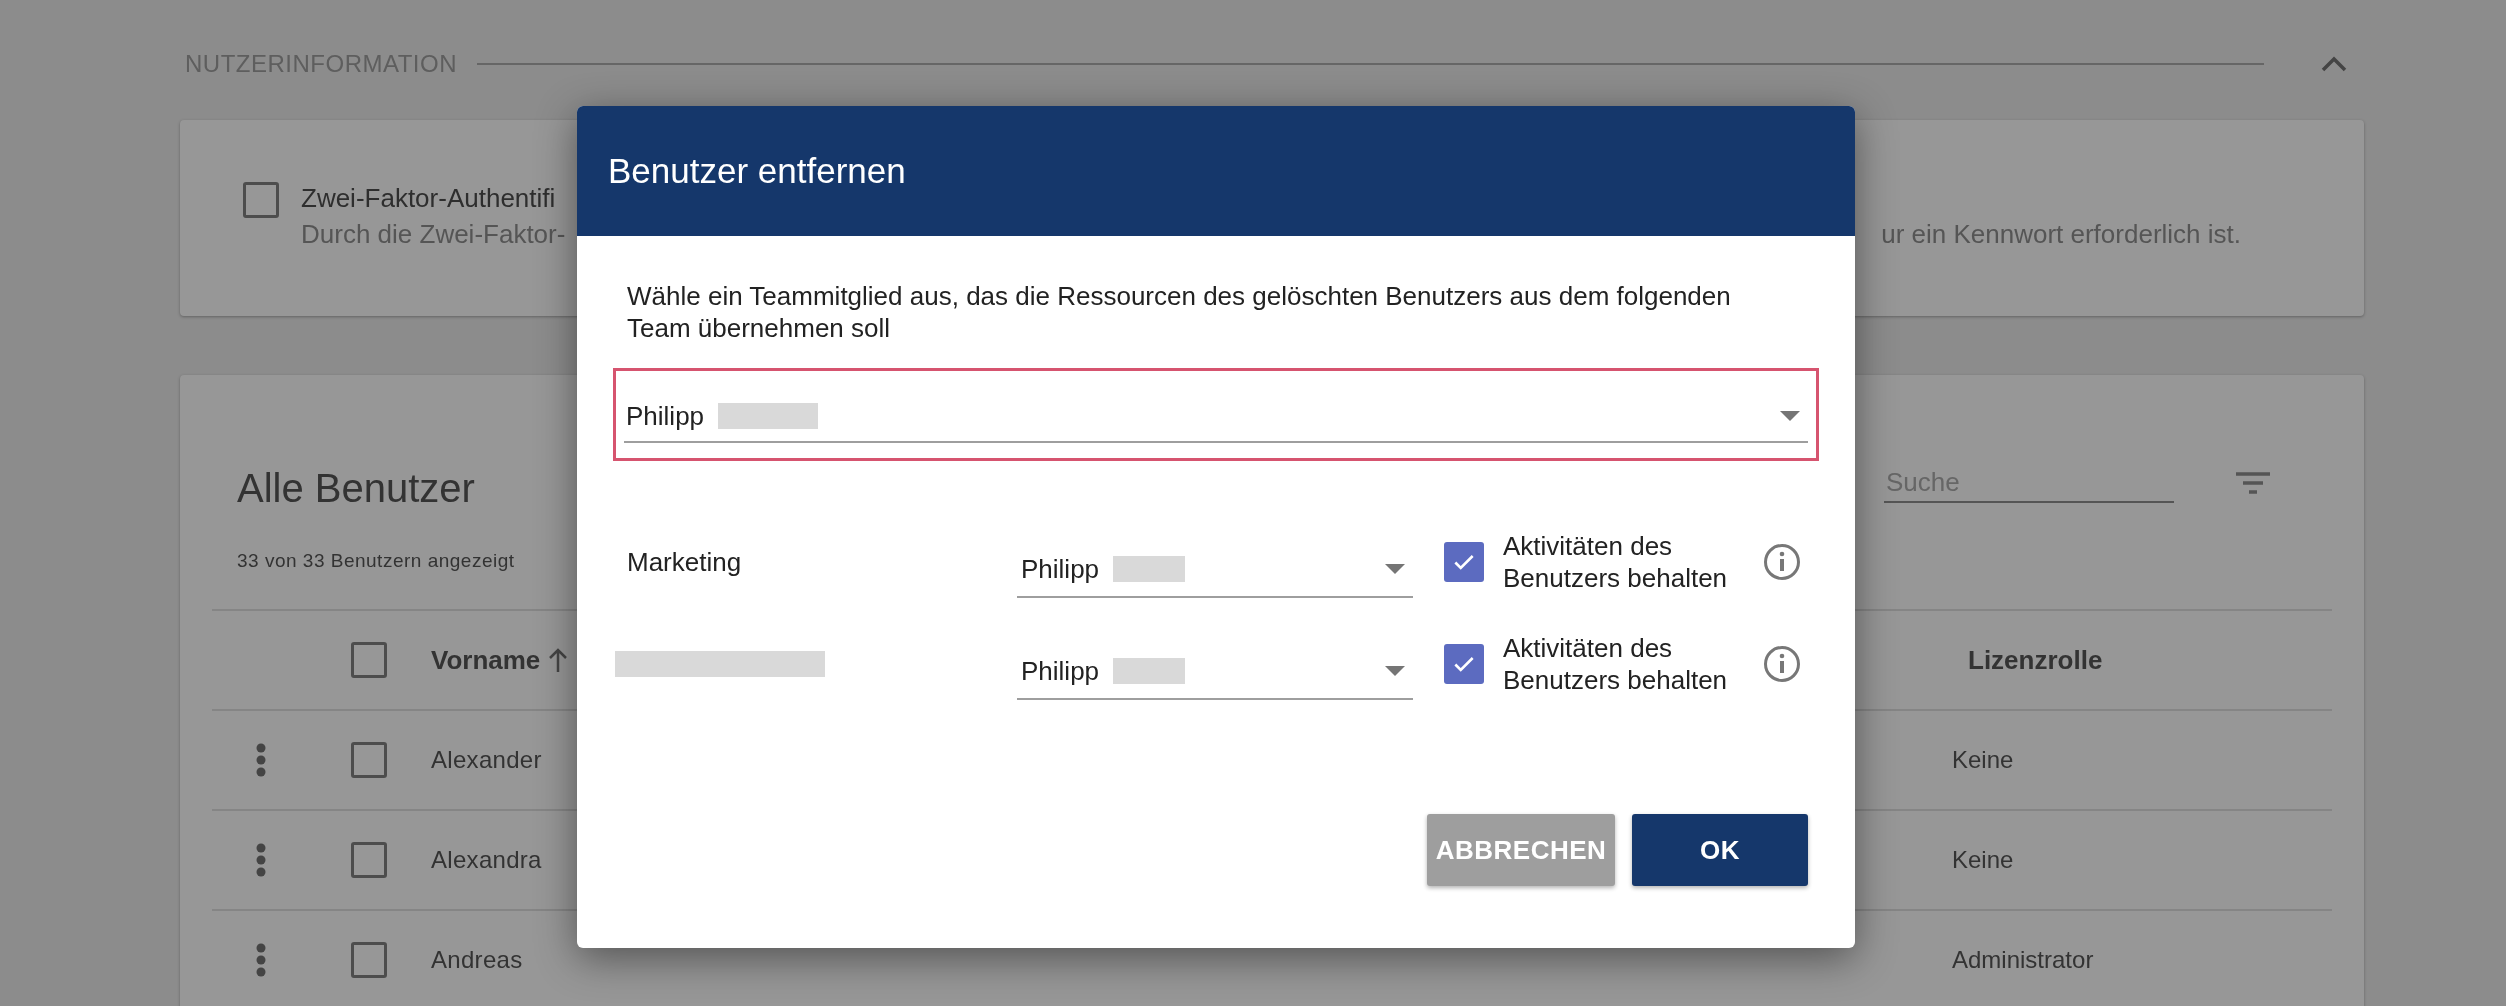 This screenshot has width=2506, height=1006. Describe the element at coordinates (356, 488) in the screenshot. I see `card-title: Alle Benutzer` at that location.